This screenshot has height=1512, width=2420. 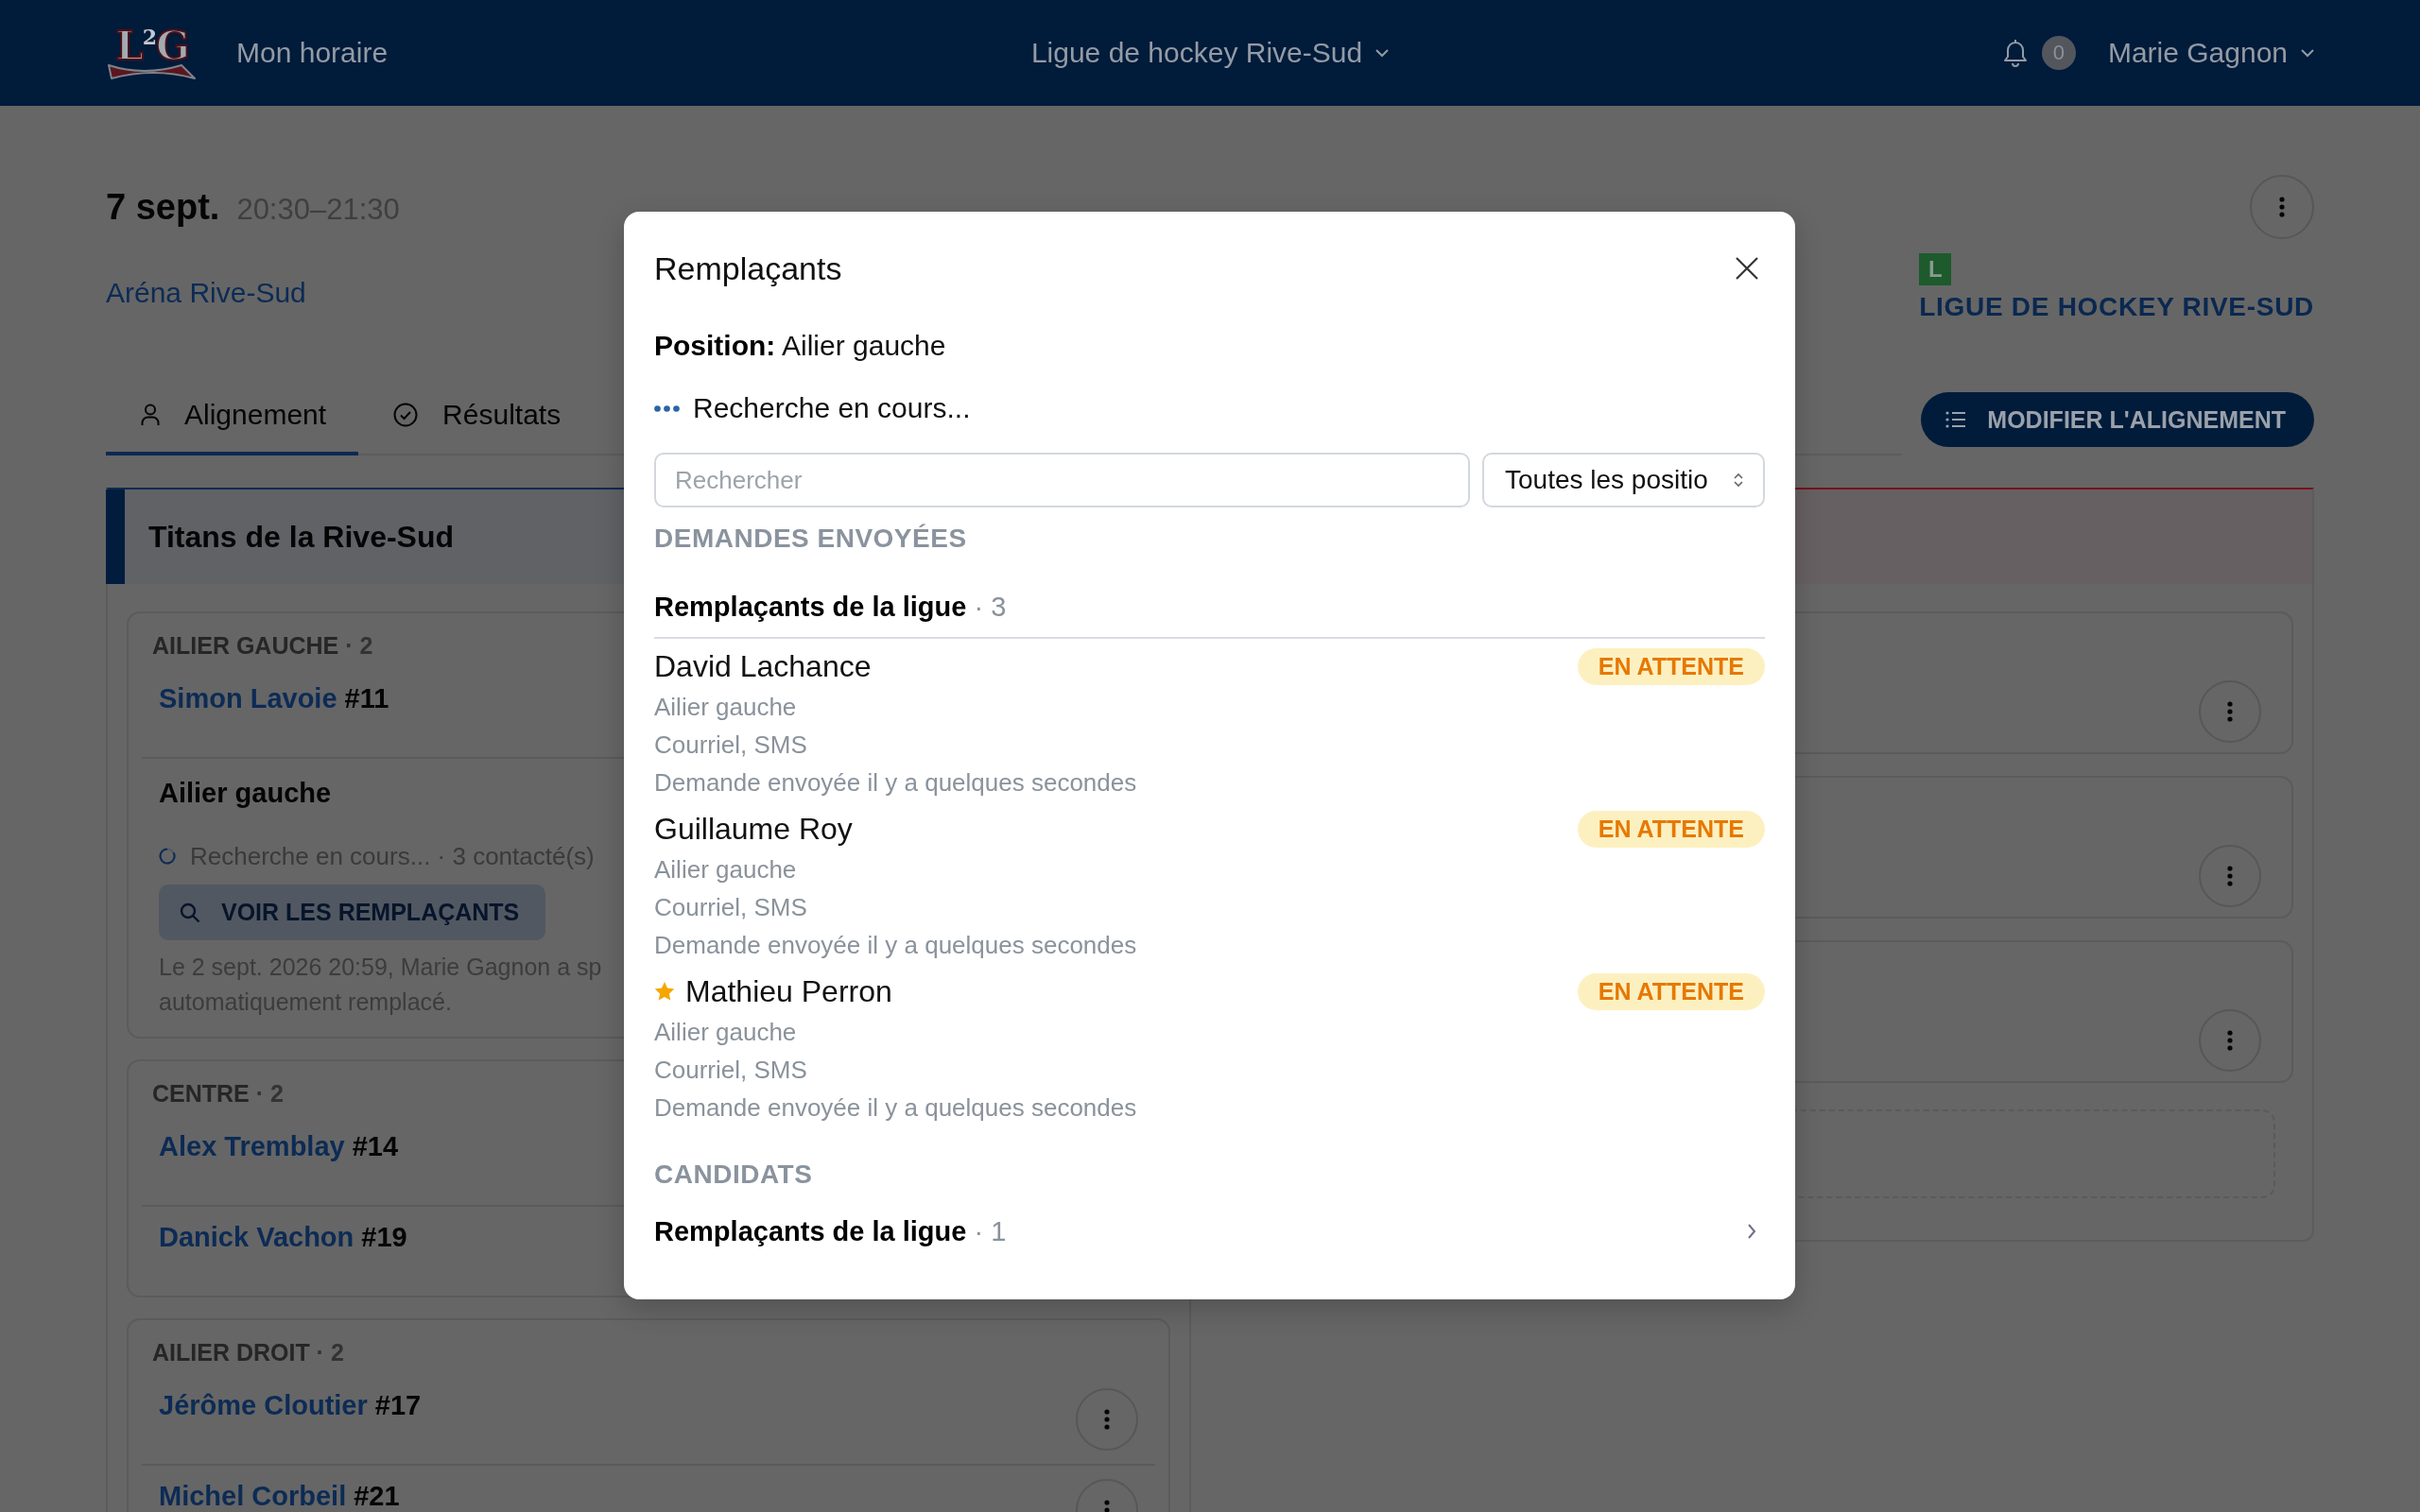 What do you see at coordinates (312, 53) in the screenshot?
I see `nav-link: Mon horaire` at bounding box center [312, 53].